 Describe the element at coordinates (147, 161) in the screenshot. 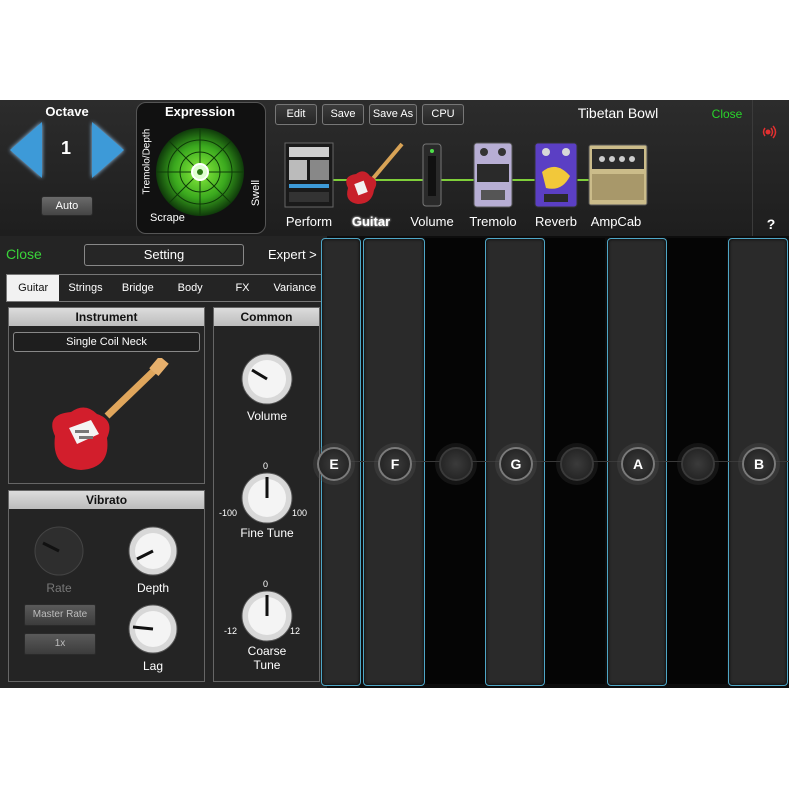

I see `expression-left-label: Tremolo/Depth` at that location.